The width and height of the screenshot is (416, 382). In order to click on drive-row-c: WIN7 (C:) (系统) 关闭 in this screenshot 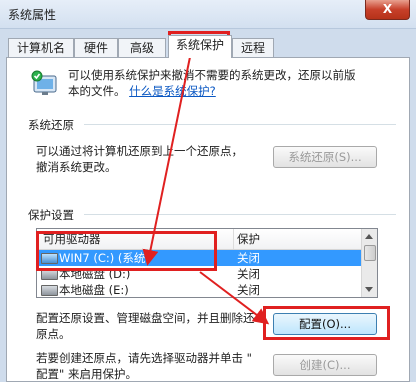, I will do `click(200, 258)`.